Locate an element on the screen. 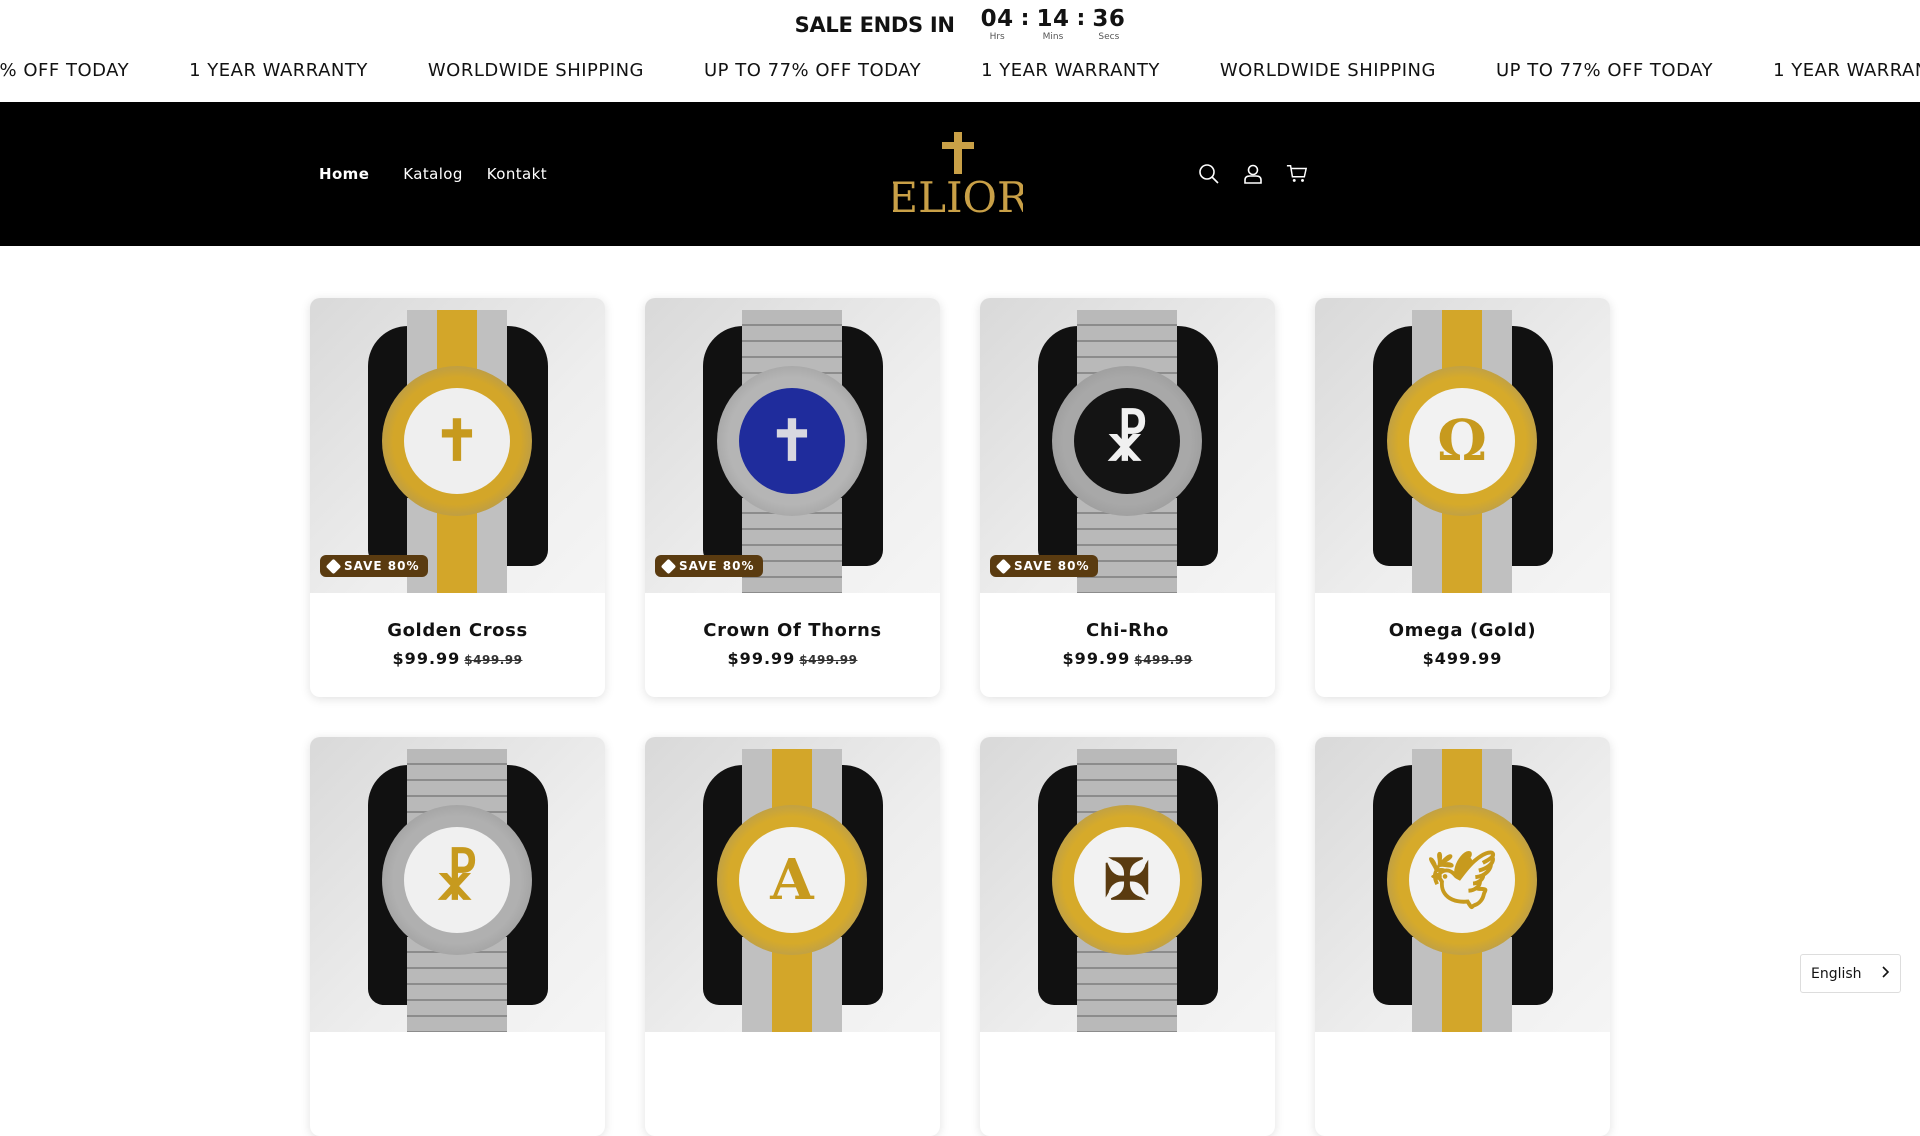 This screenshot has width=1920, height=1136. watch-dial-symbol: ✠ is located at coordinates (1127, 880).